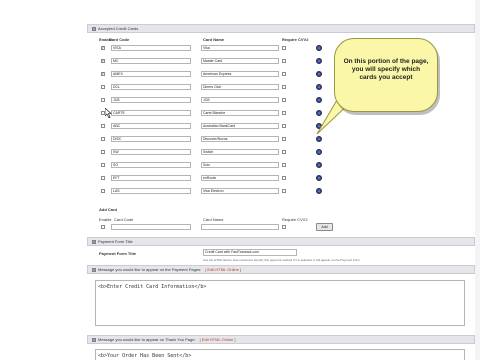 This screenshot has width=480, height=360. What do you see at coordinates (214, 39) in the screenshot?
I see `column-name: Card Name` at bounding box center [214, 39].